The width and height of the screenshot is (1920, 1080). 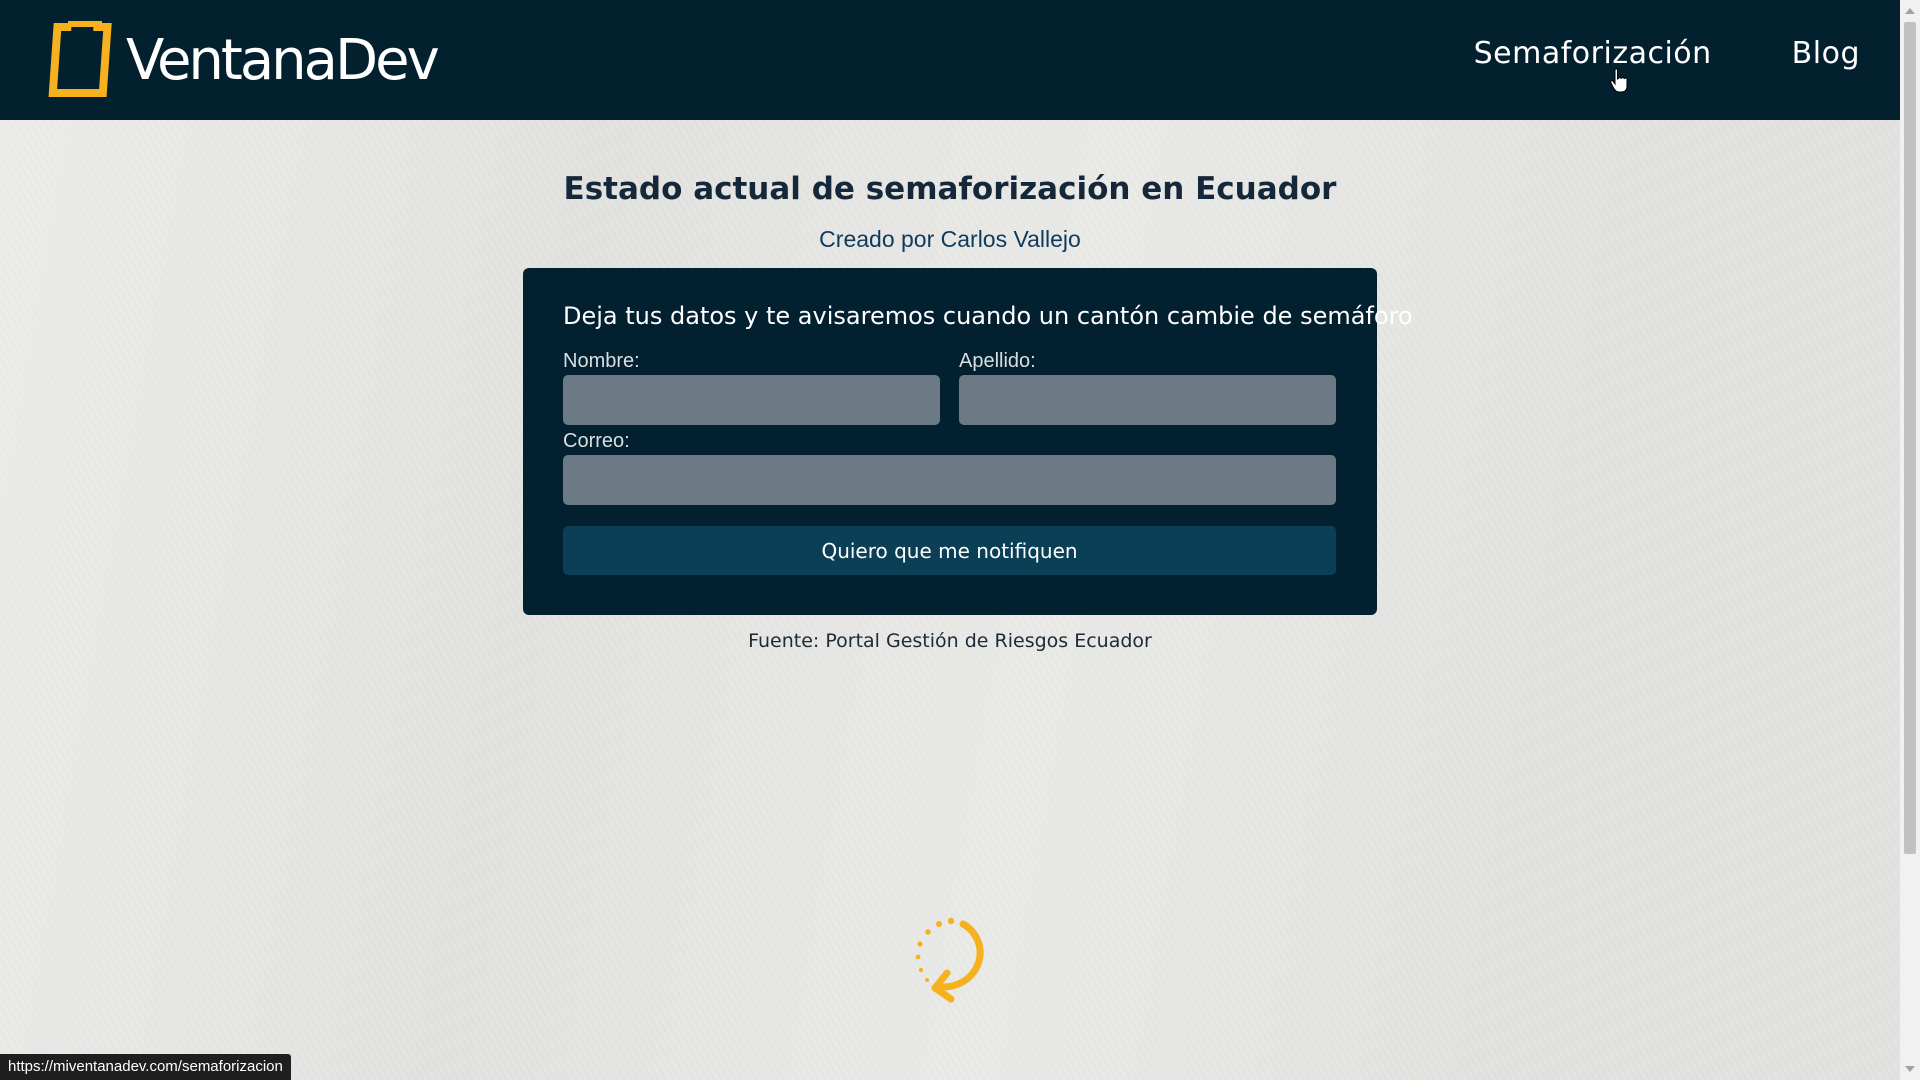 What do you see at coordinates (601, 361) in the screenshot?
I see `nombre-label: Nombre:` at bounding box center [601, 361].